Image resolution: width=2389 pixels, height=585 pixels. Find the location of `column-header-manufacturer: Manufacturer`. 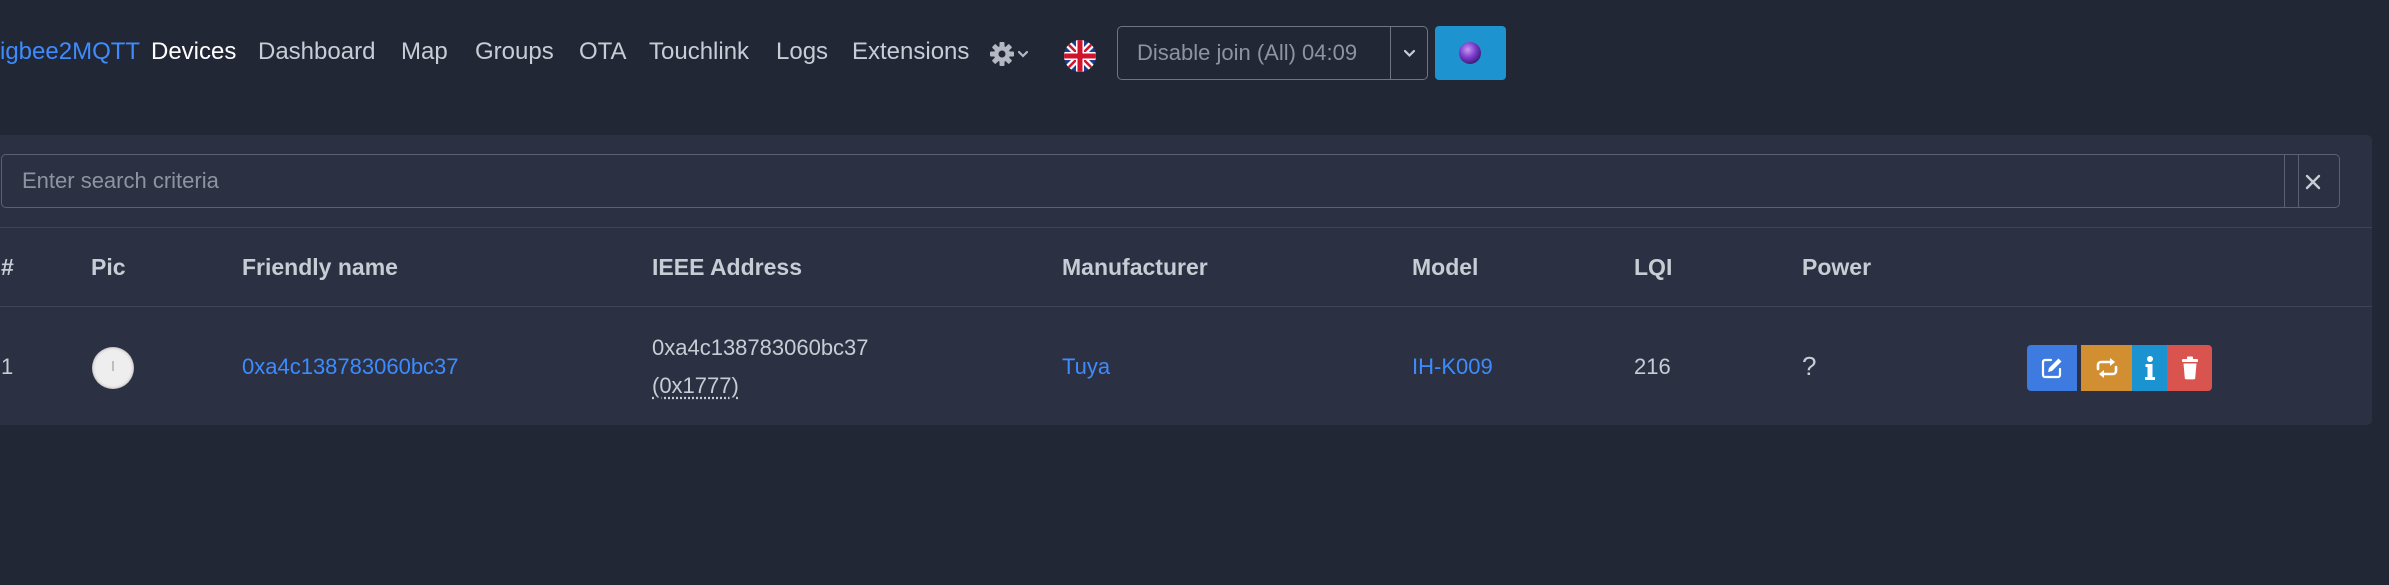

column-header-manufacturer: Manufacturer is located at coordinates (1135, 267).